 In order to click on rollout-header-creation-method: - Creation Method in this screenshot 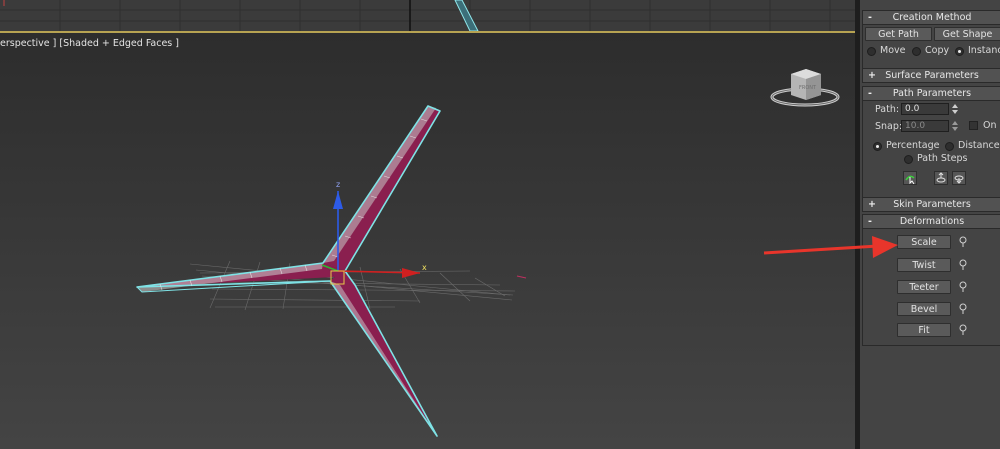, I will do `click(931, 17)`.